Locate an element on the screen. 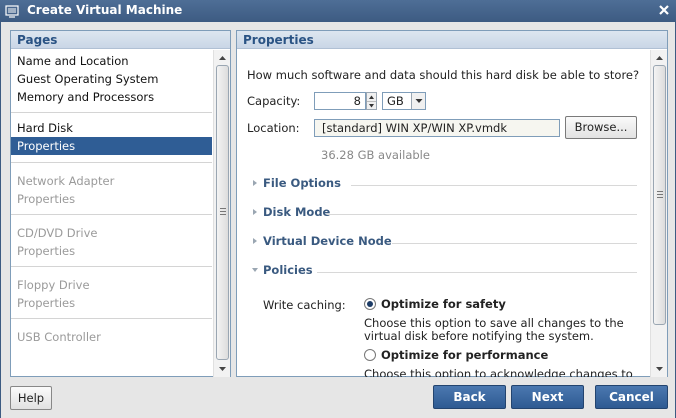  page-item-memory-processors: Memory and Processors is located at coordinates (111, 97).